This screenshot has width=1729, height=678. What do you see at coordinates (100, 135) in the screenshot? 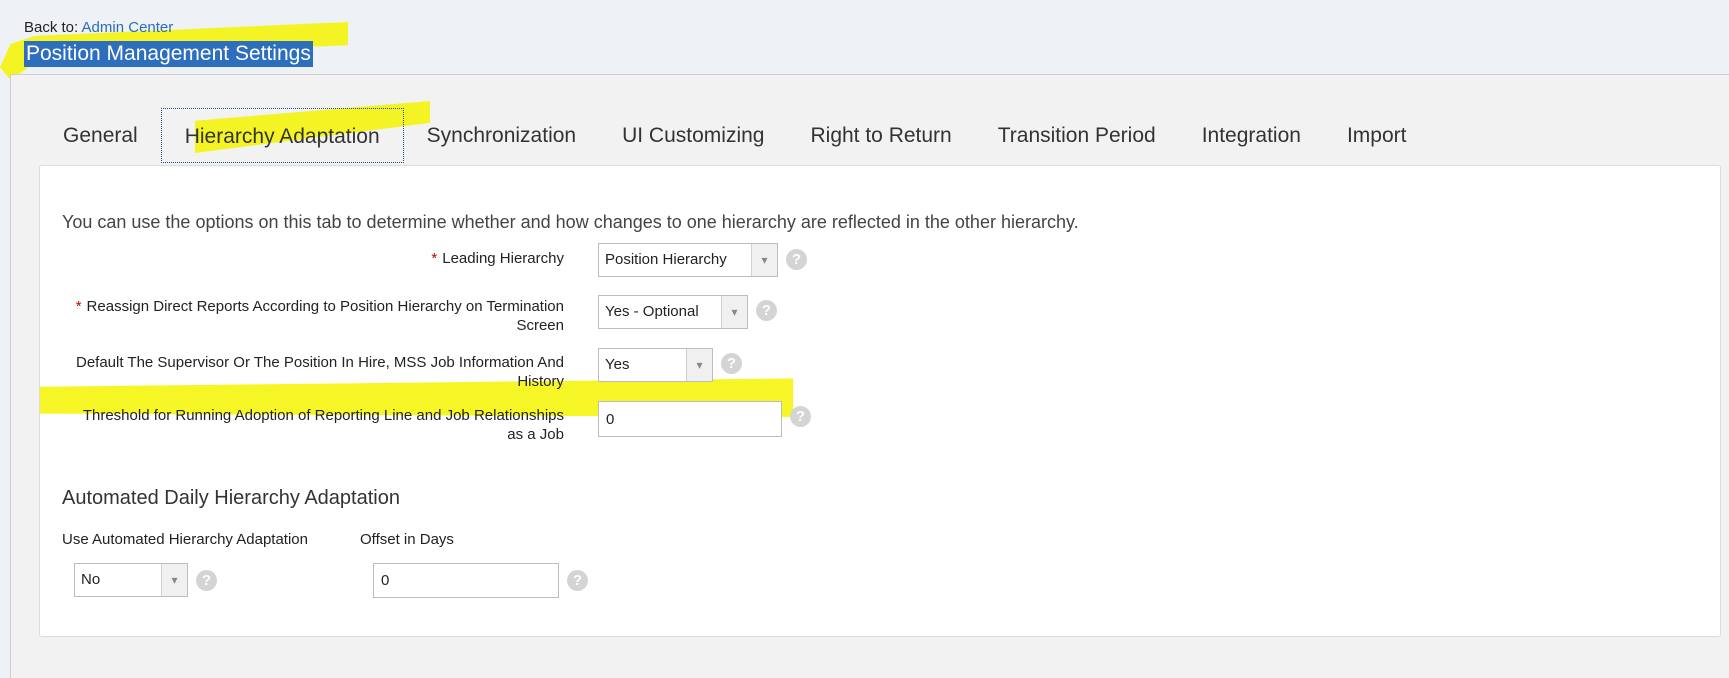
I see `tab-general: General` at bounding box center [100, 135].